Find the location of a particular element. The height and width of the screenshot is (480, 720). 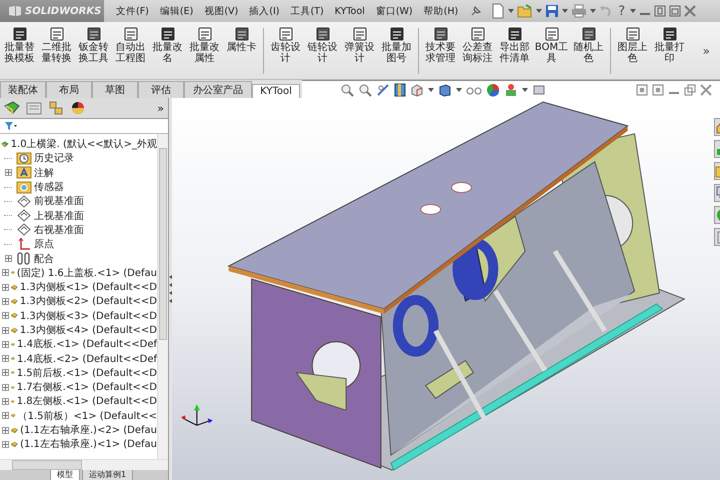

close-icon is located at coordinates (706, 90).